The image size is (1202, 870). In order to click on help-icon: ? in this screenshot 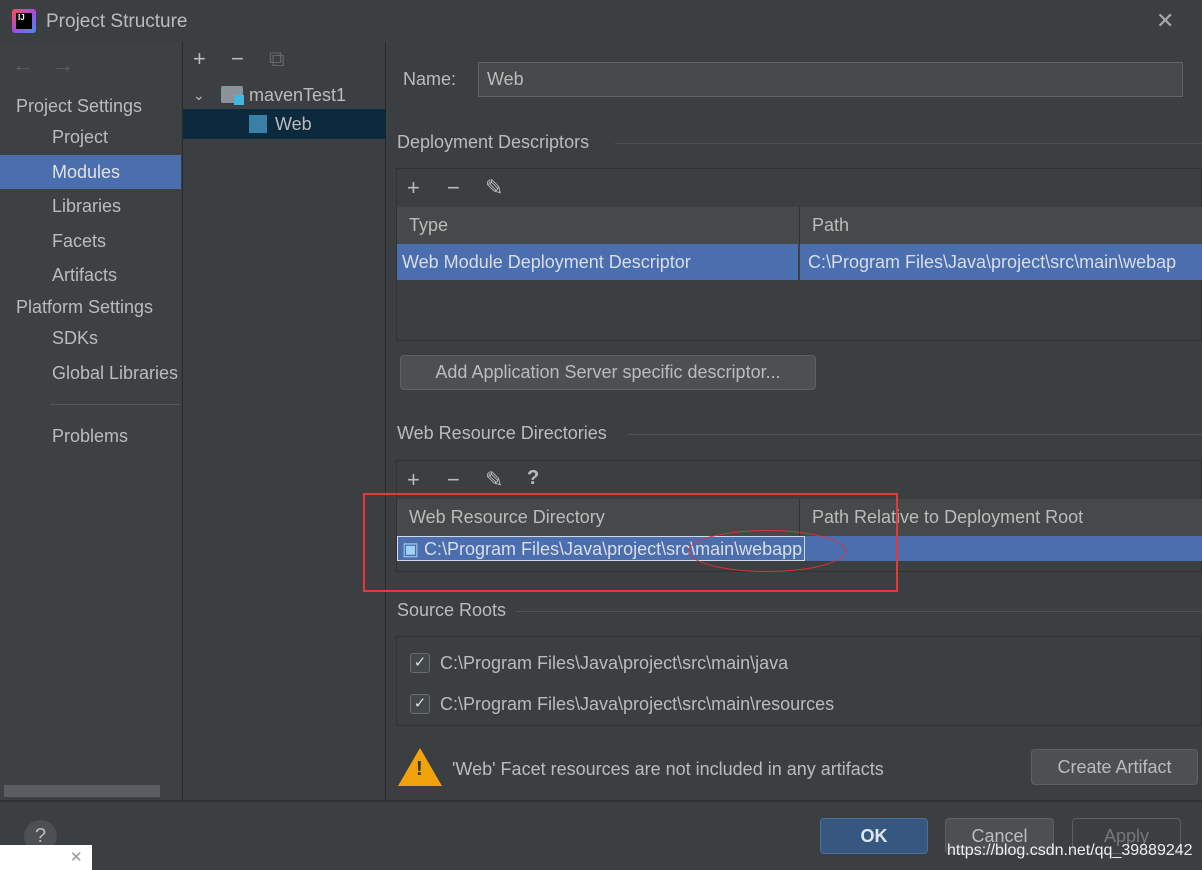, I will do `click(533, 478)`.